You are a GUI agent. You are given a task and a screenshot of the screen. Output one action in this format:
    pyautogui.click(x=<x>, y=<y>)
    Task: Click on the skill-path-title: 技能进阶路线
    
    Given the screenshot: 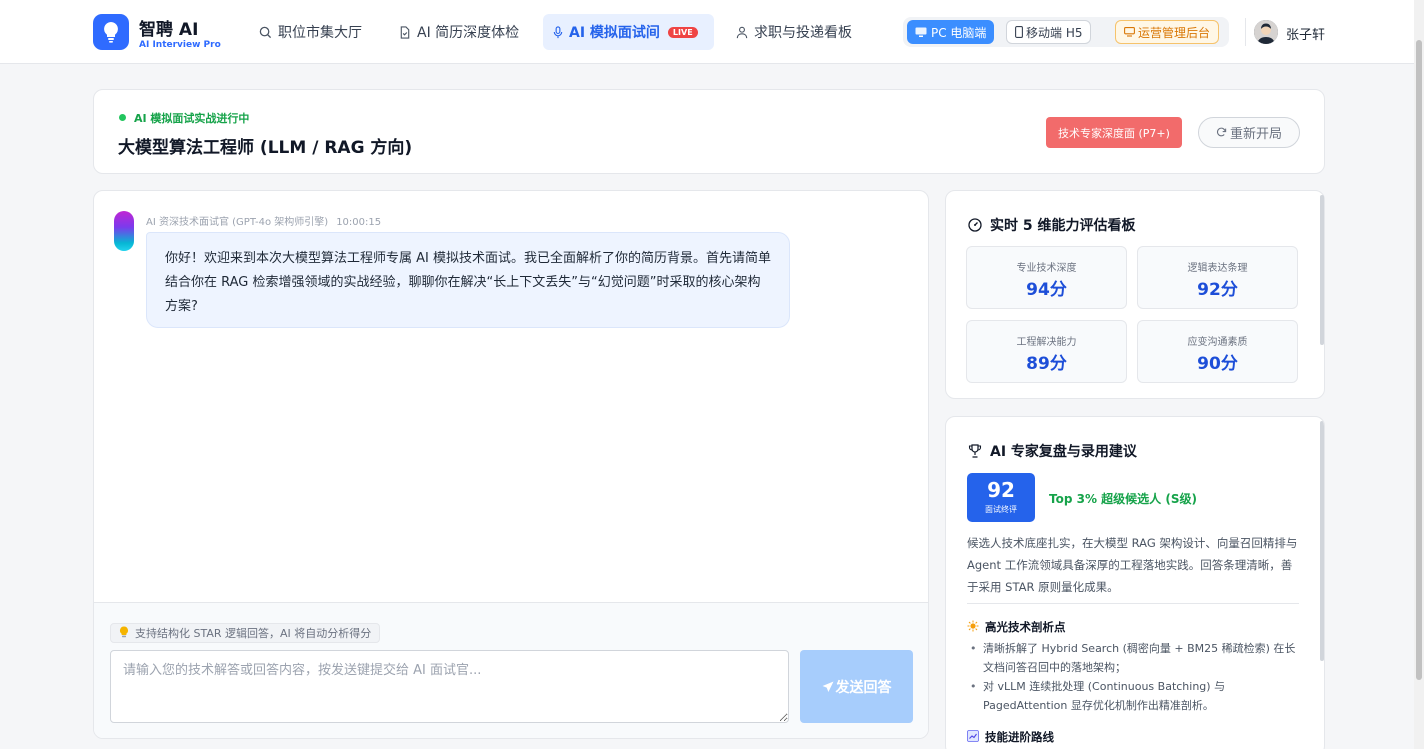 What is the action you would take?
    pyautogui.click(x=1019, y=737)
    